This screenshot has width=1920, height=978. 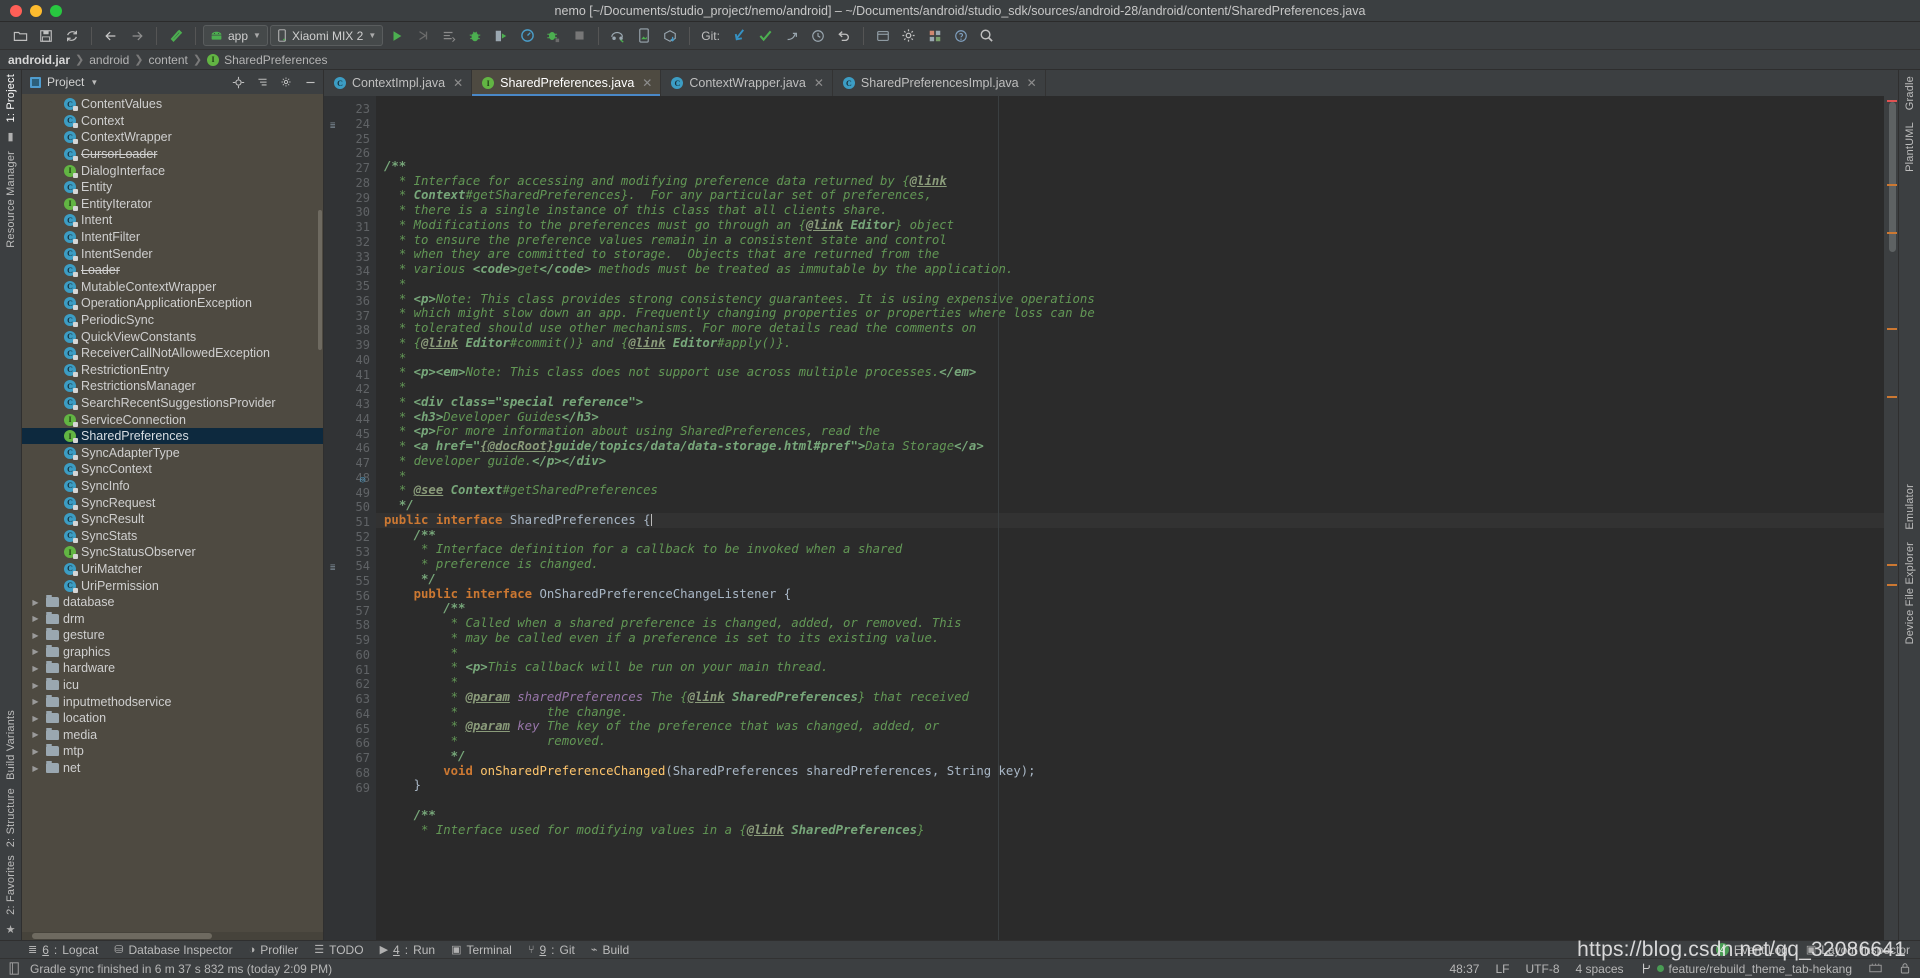 I want to click on device-file-icon, so click(x=670, y=36).